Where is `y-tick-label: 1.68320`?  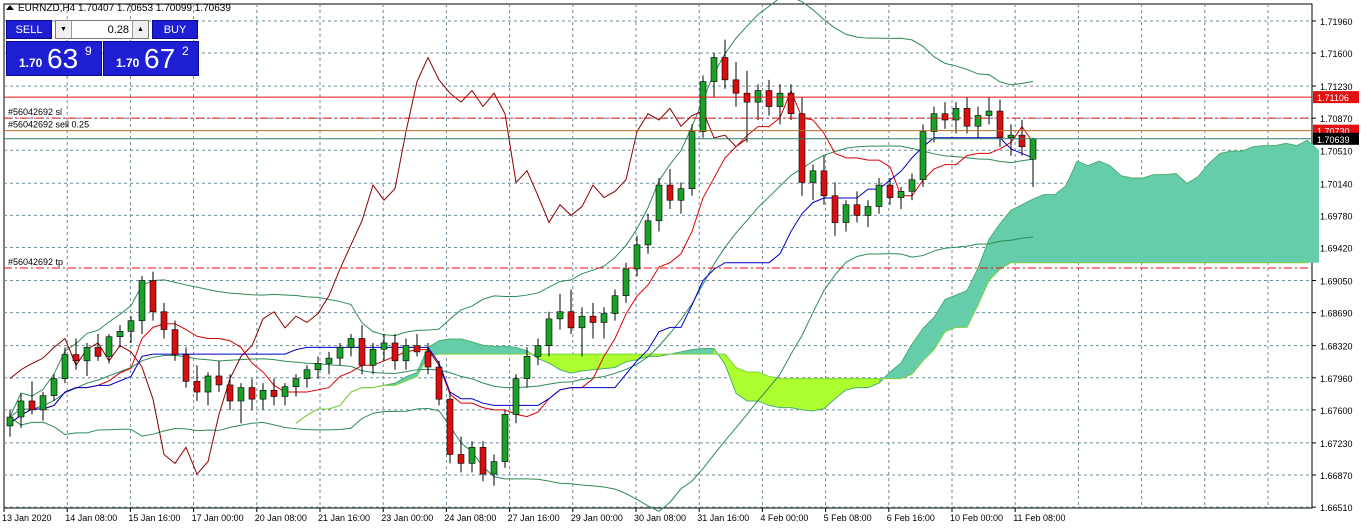
y-tick-label: 1.68320 is located at coordinates (1336, 347).